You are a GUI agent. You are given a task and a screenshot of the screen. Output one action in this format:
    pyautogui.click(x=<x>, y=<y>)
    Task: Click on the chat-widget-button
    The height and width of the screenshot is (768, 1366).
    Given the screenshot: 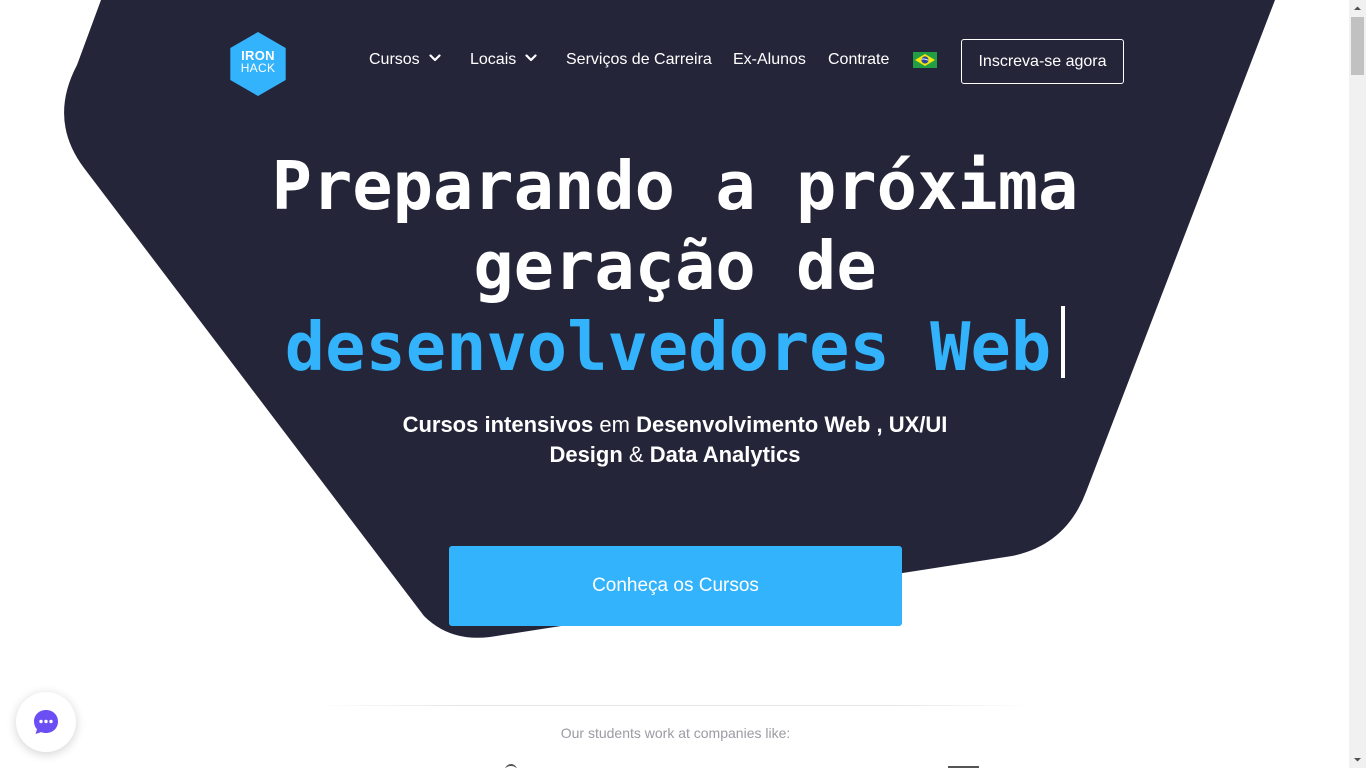 What is the action you would take?
    pyautogui.click(x=46, y=722)
    